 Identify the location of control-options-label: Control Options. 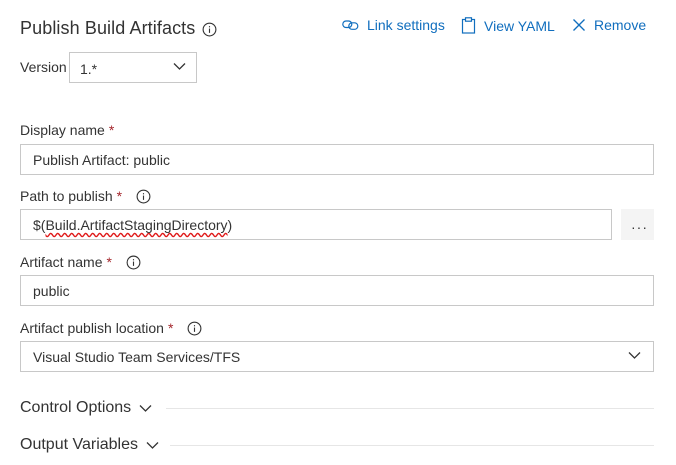
(76, 407).